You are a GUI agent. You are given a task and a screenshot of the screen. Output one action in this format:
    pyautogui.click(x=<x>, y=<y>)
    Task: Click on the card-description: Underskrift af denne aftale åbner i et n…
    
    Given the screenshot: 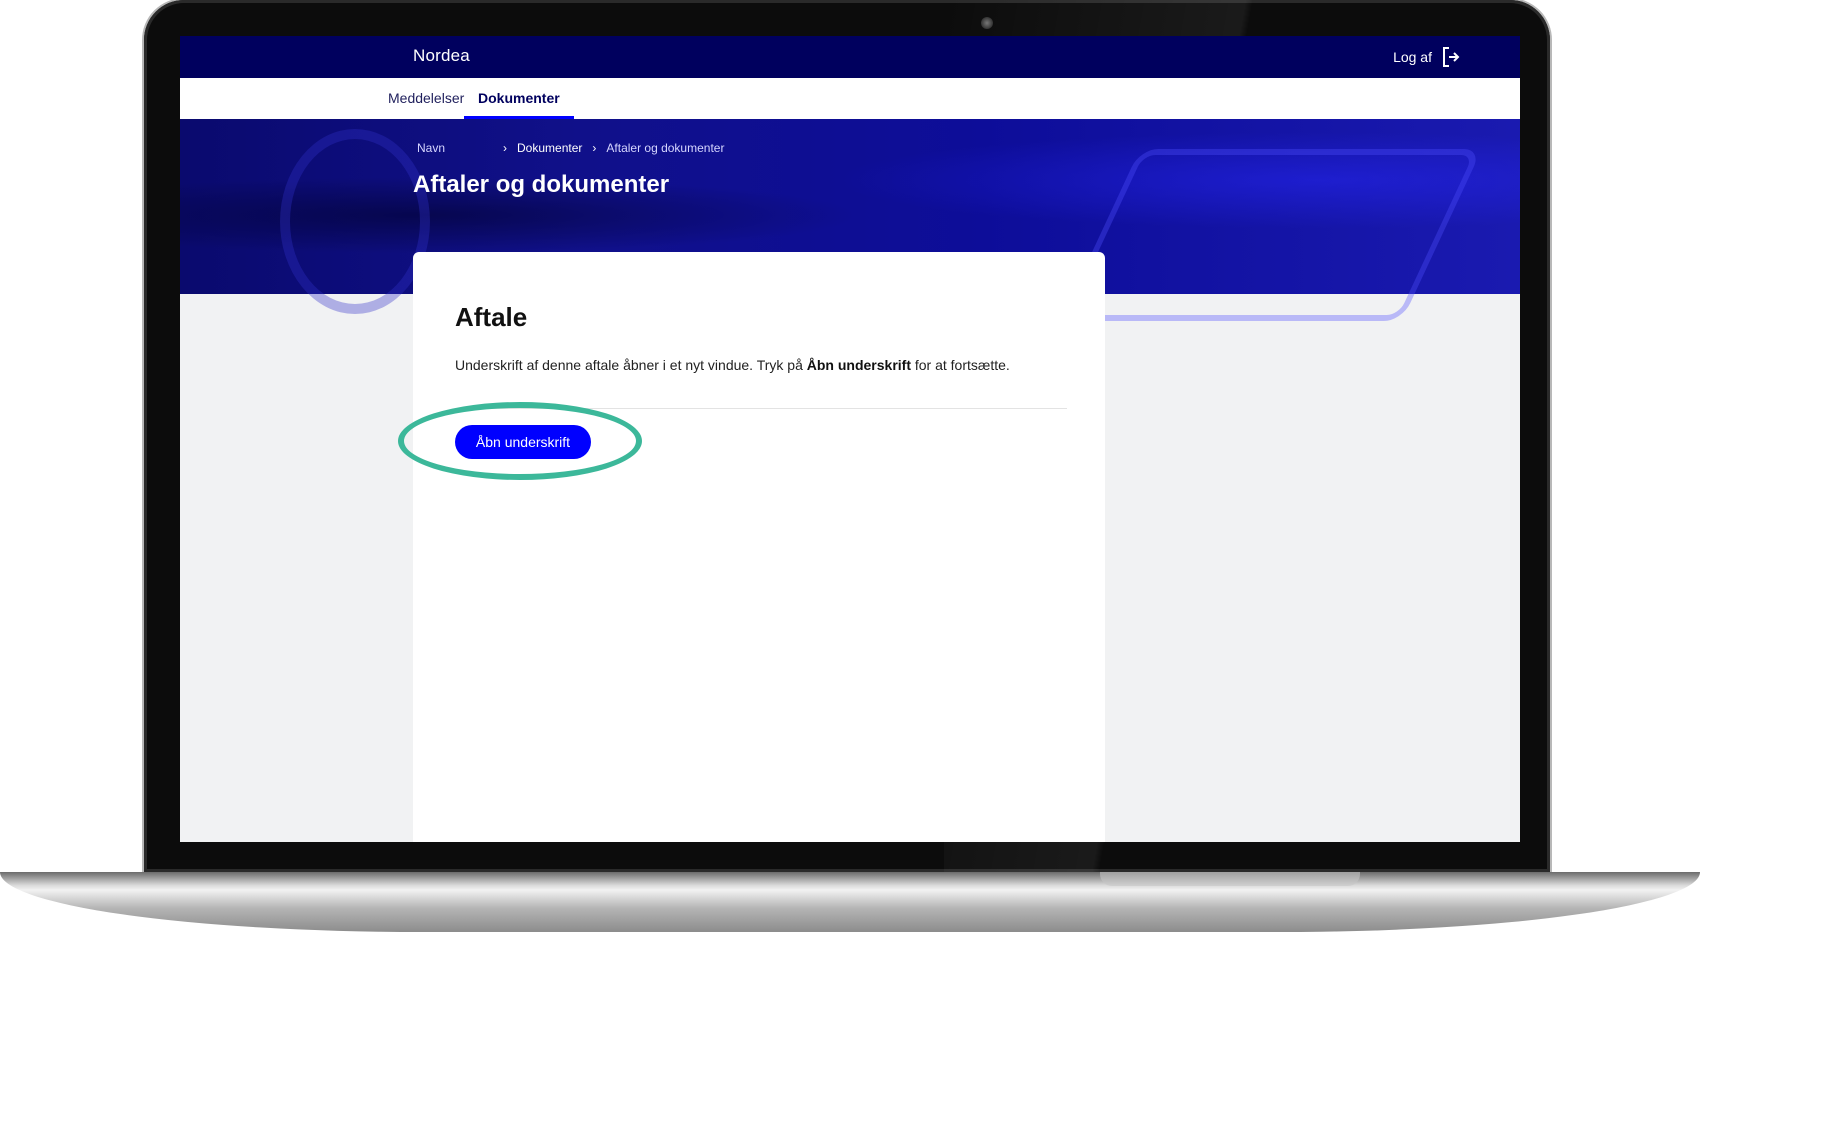 What is the action you would take?
    pyautogui.click(x=765, y=365)
    